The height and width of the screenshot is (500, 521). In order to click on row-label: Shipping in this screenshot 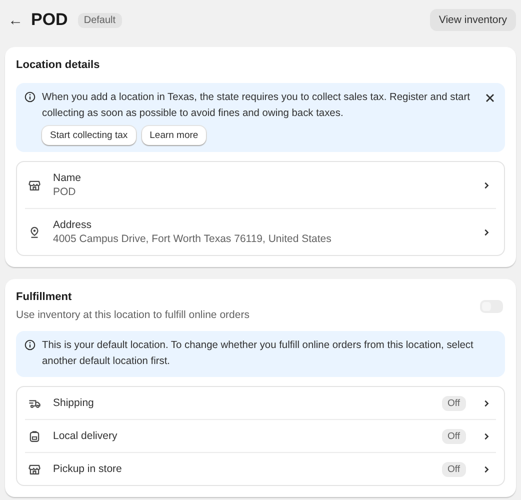, I will do `click(74, 403)`.